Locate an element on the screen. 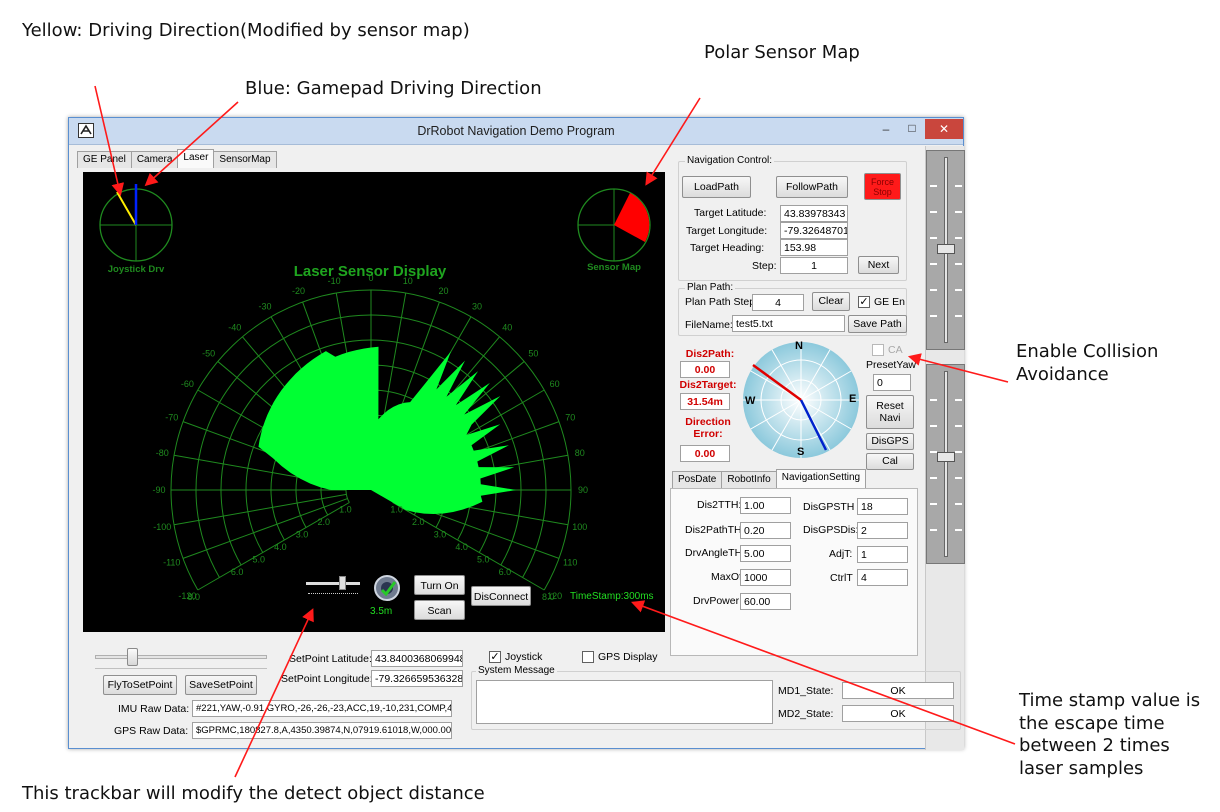 The height and width of the screenshot is (812, 1220). plan-path-step-label: Plan Path Step: is located at coordinates (721, 302).